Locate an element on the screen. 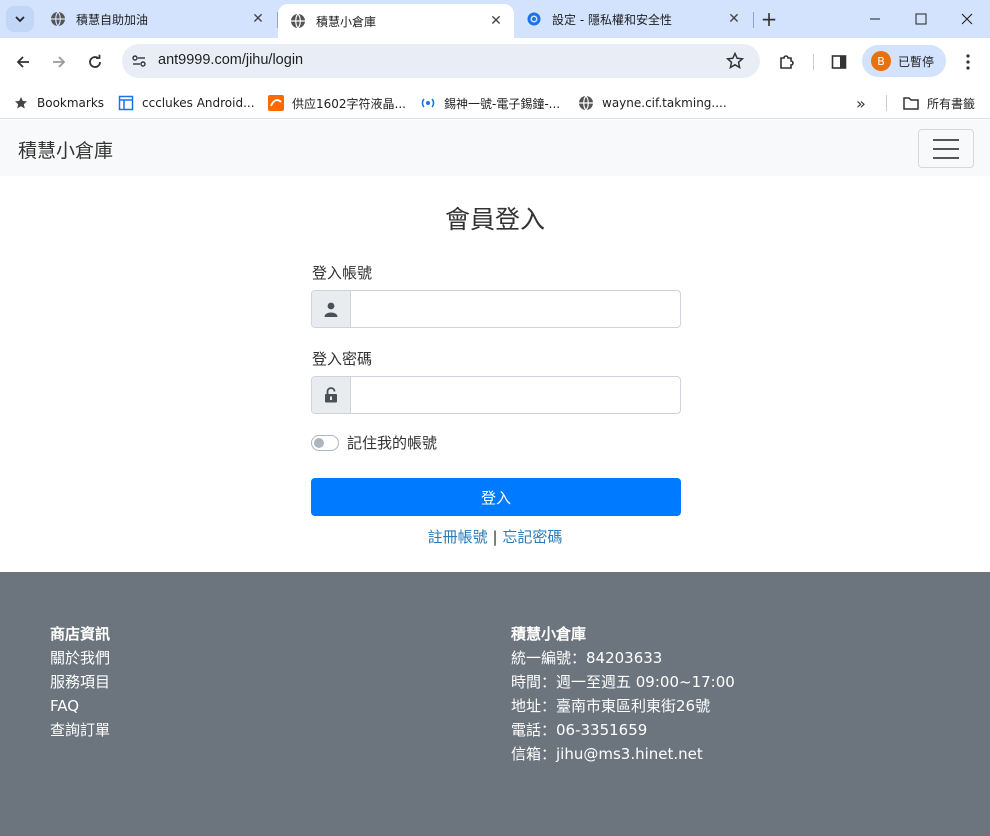  side-panel-button is located at coordinates (839, 62).